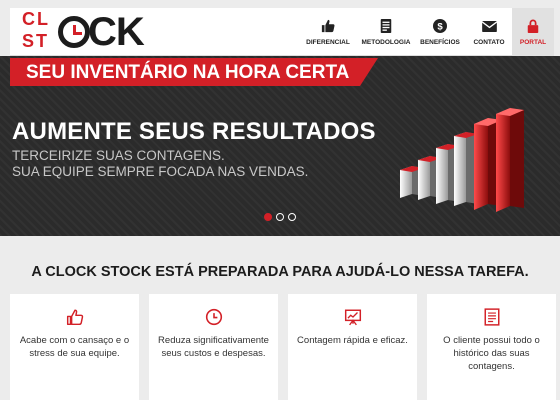  I want to click on nav-item-beneficios: $ BENEFÍCIOS, so click(440, 32).